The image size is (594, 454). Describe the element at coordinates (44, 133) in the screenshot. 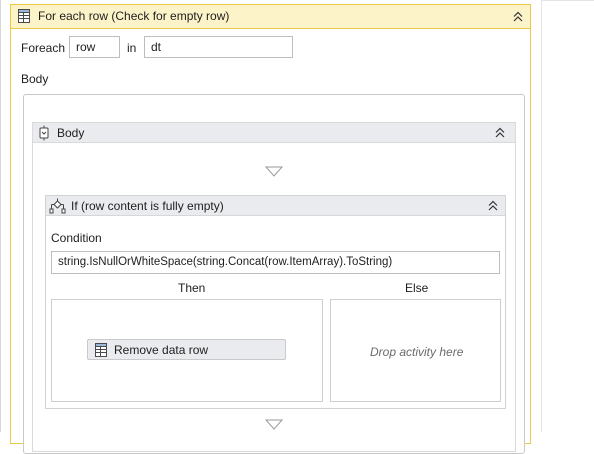

I see `sequence-icon` at that location.